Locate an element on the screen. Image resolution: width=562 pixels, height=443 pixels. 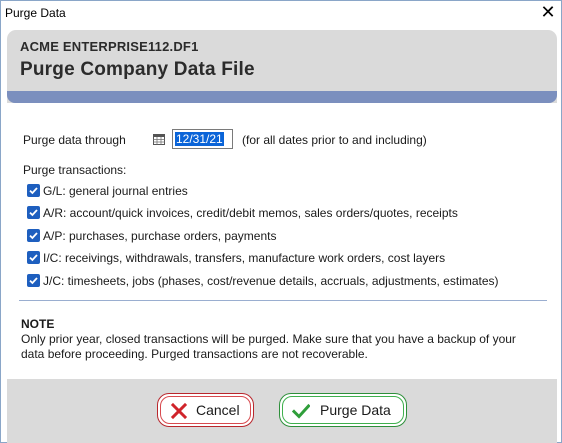
section-divider is located at coordinates (283, 300).